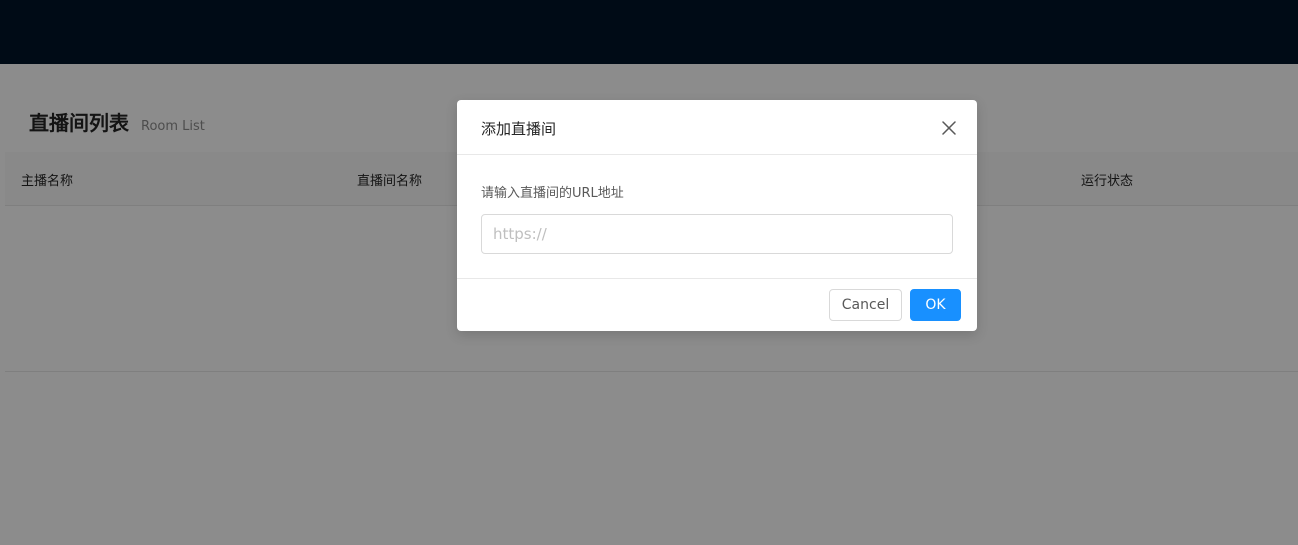 Image resolution: width=1298 pixels, height=545 pixels. Describe the element at coordinates (949, 128) in the screenshot. I see `close-icon` at that location.